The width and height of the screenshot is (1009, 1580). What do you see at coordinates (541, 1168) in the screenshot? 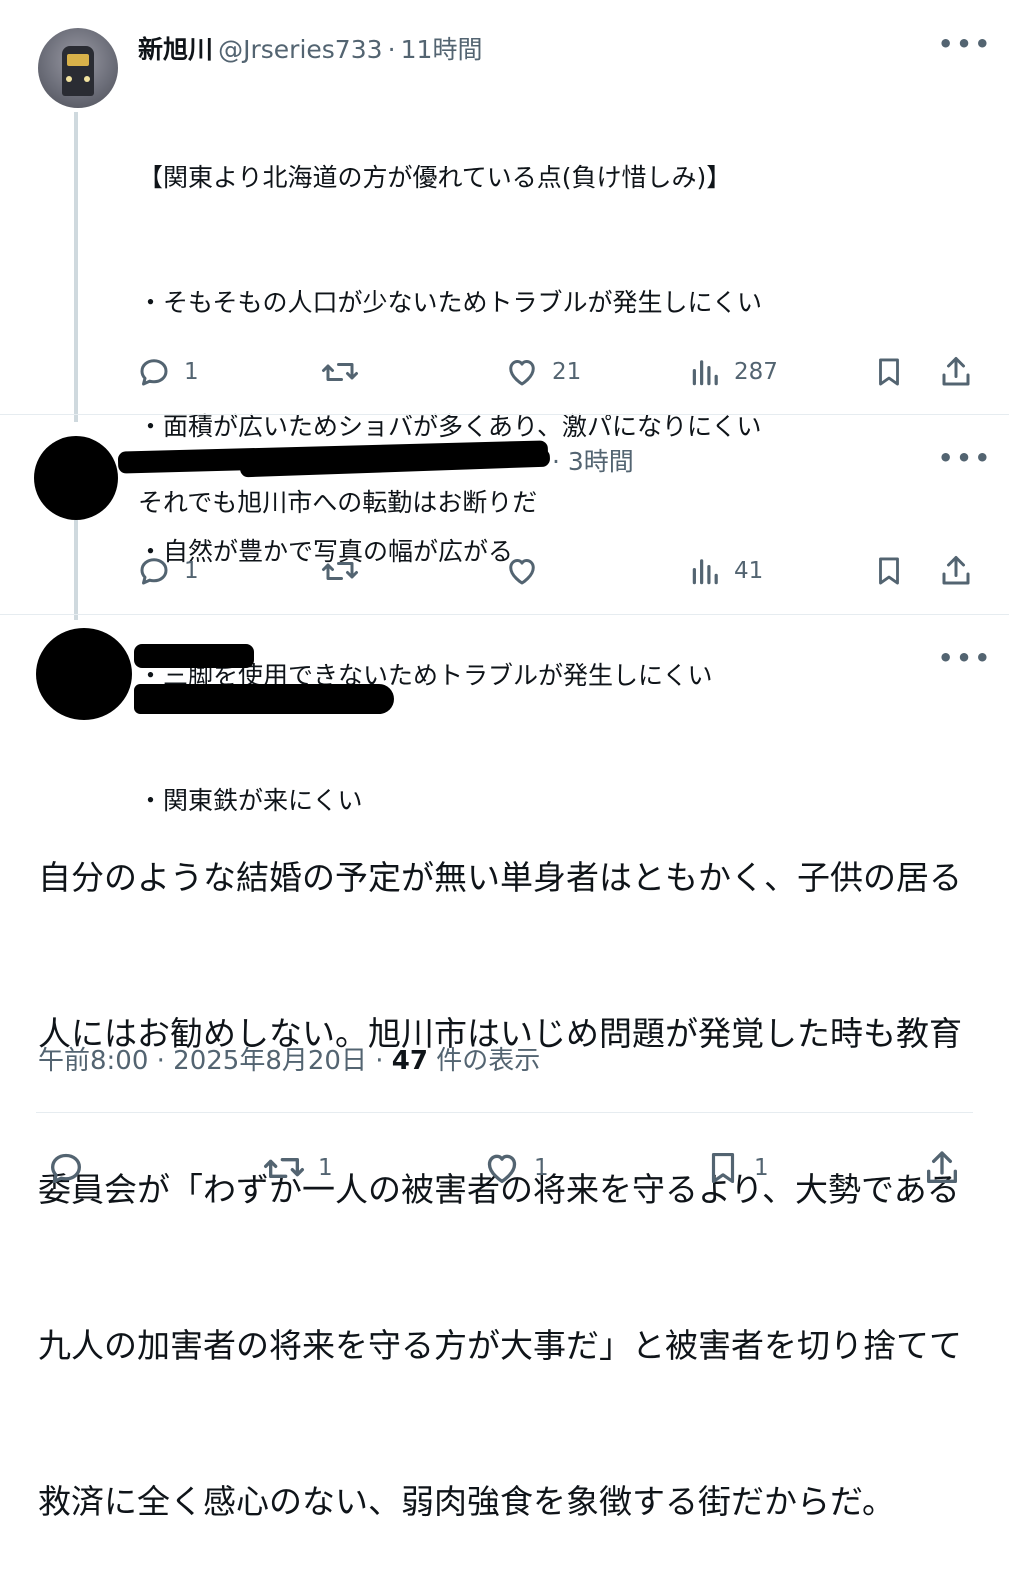
I see `like-count: 1` at bounding box center [541, 1168].